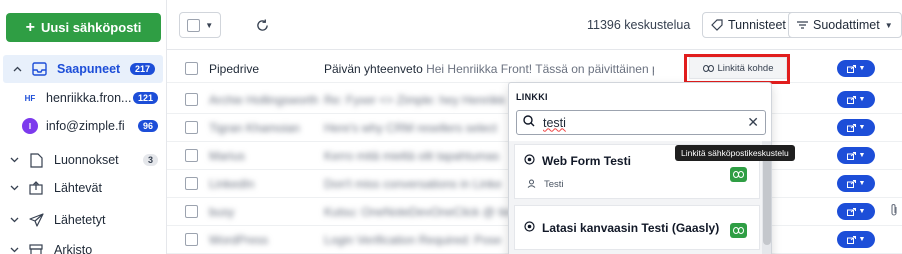  I want to click on sidebar-item-outbox: Lähtevät, so click(83, 188).